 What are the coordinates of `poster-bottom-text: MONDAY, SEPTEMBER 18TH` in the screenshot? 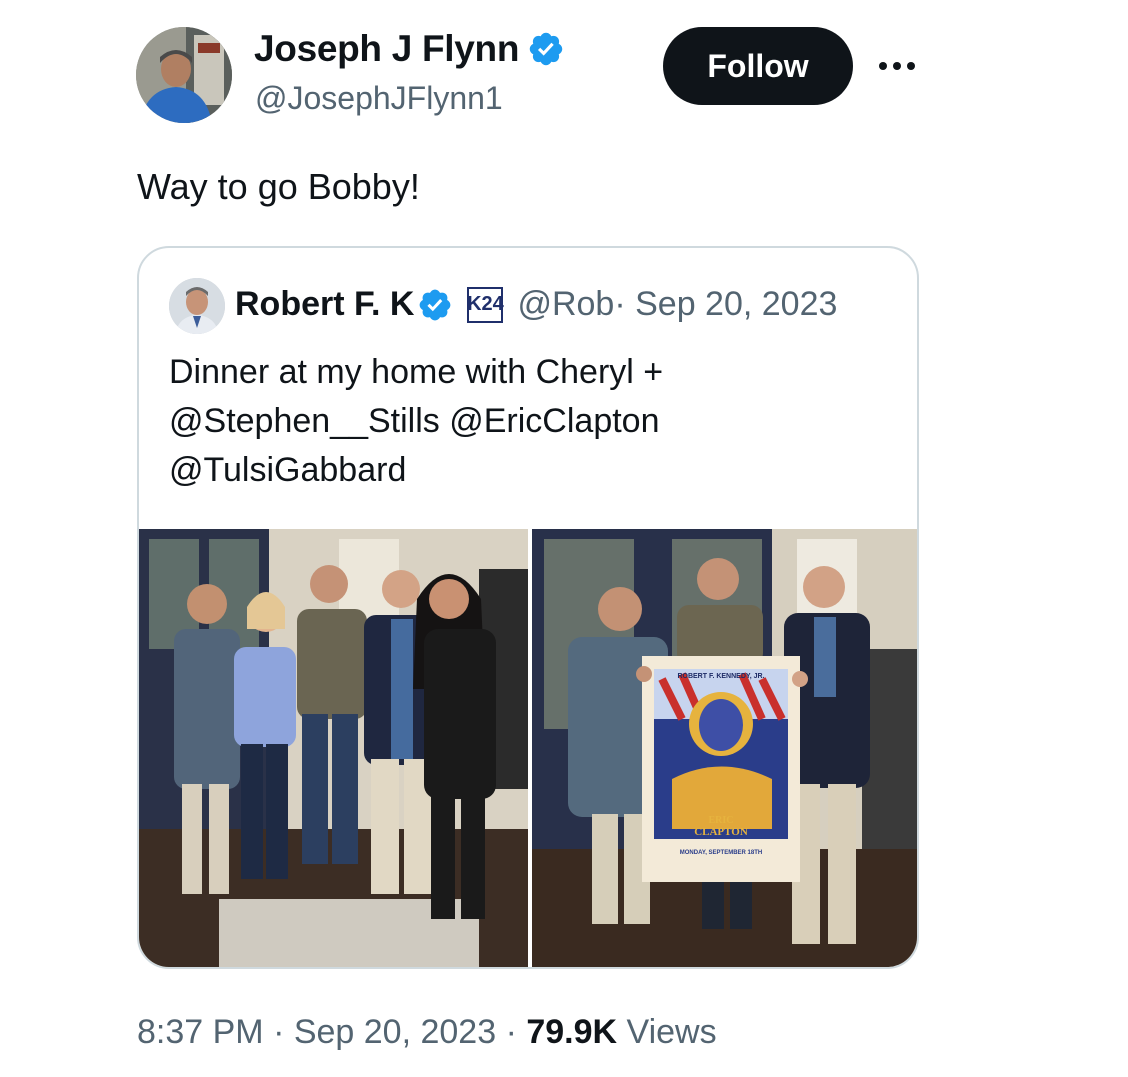 It's located at (721, 853).